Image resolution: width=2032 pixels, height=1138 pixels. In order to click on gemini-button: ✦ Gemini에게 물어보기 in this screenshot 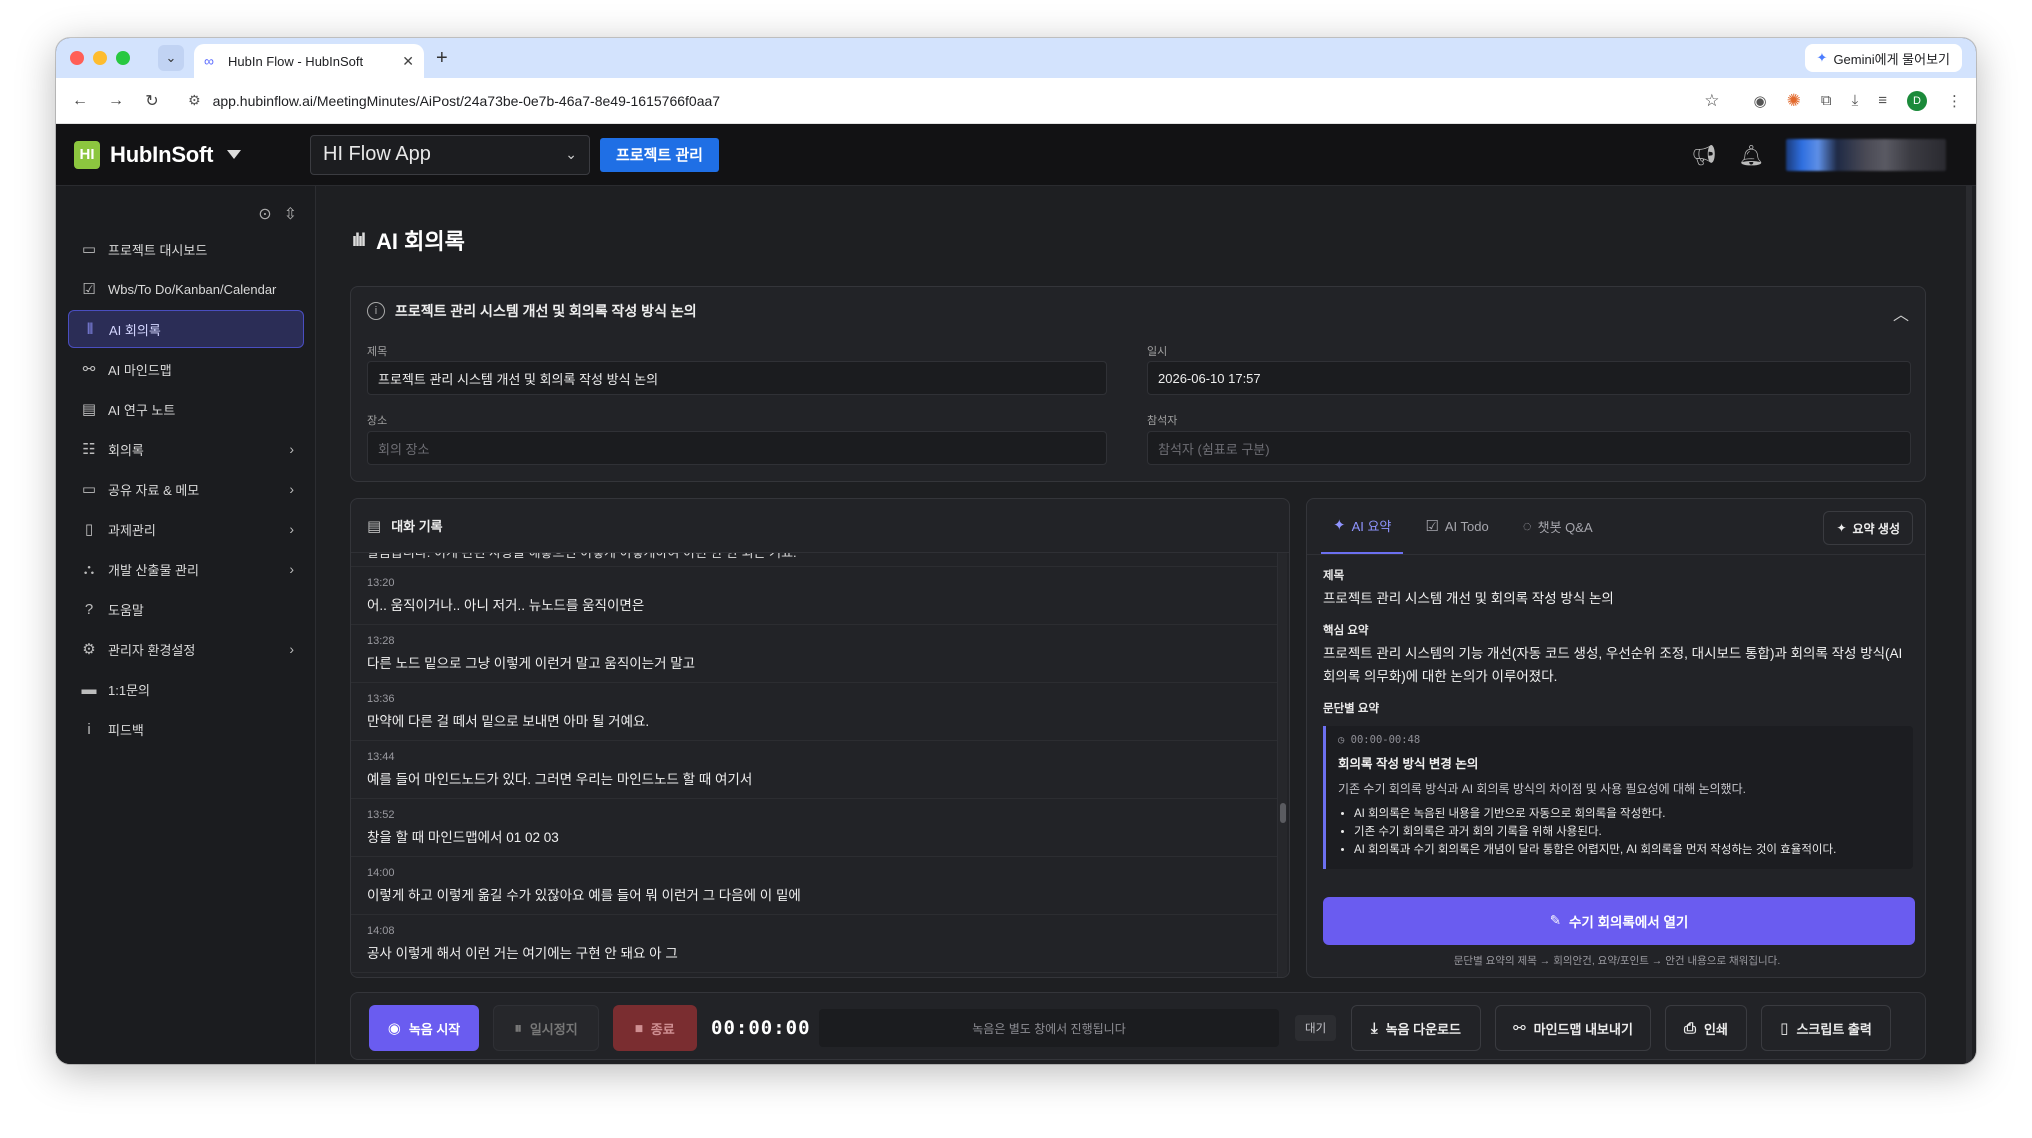, I will do `click(1883, 58)`.